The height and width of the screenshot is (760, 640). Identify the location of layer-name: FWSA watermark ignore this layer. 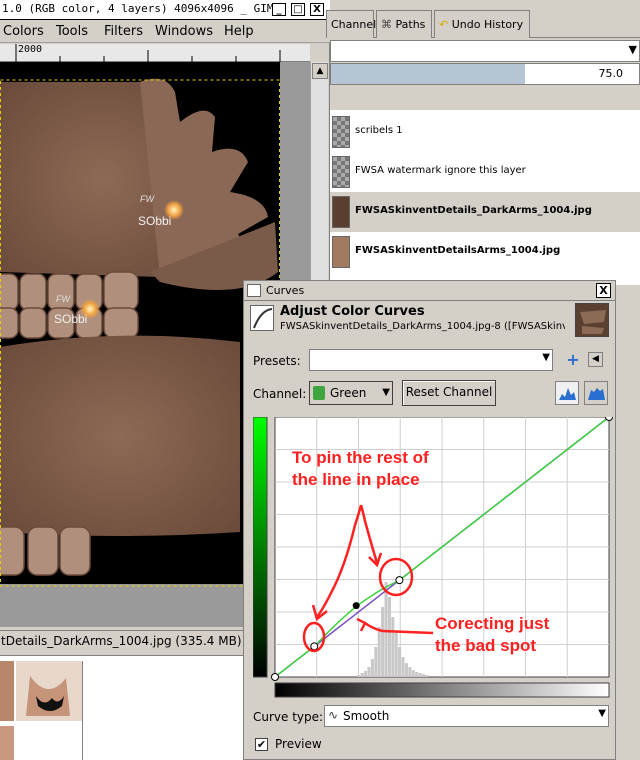
(440, 170).